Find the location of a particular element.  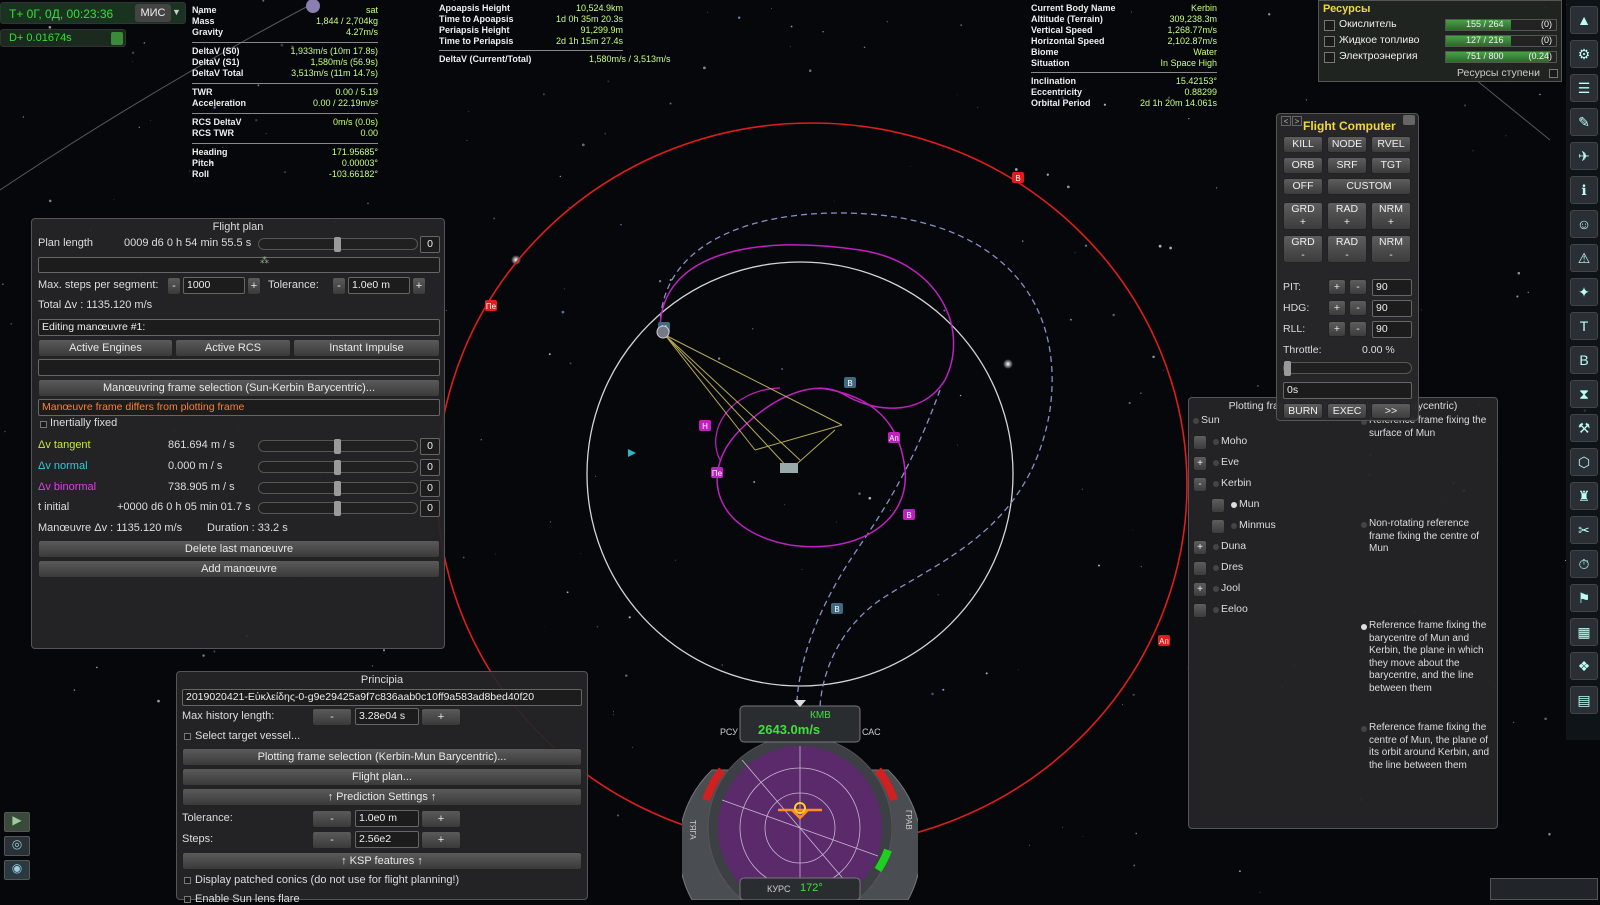

orbit-magenta is located at coordinates (807, 396).